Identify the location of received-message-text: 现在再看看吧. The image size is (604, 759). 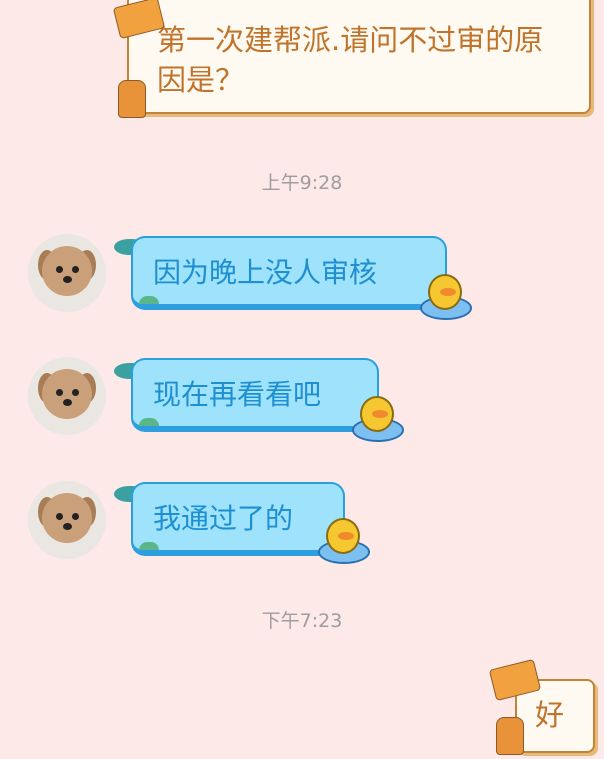
(237, 394).